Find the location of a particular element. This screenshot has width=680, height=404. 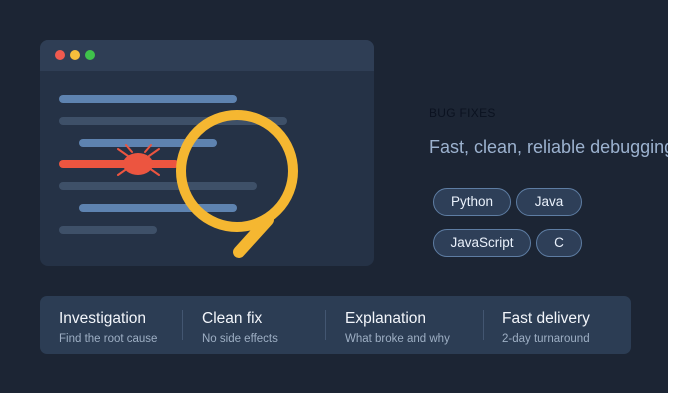

language-tag-javascript: JavaScript is located at coordinates (482, 243).